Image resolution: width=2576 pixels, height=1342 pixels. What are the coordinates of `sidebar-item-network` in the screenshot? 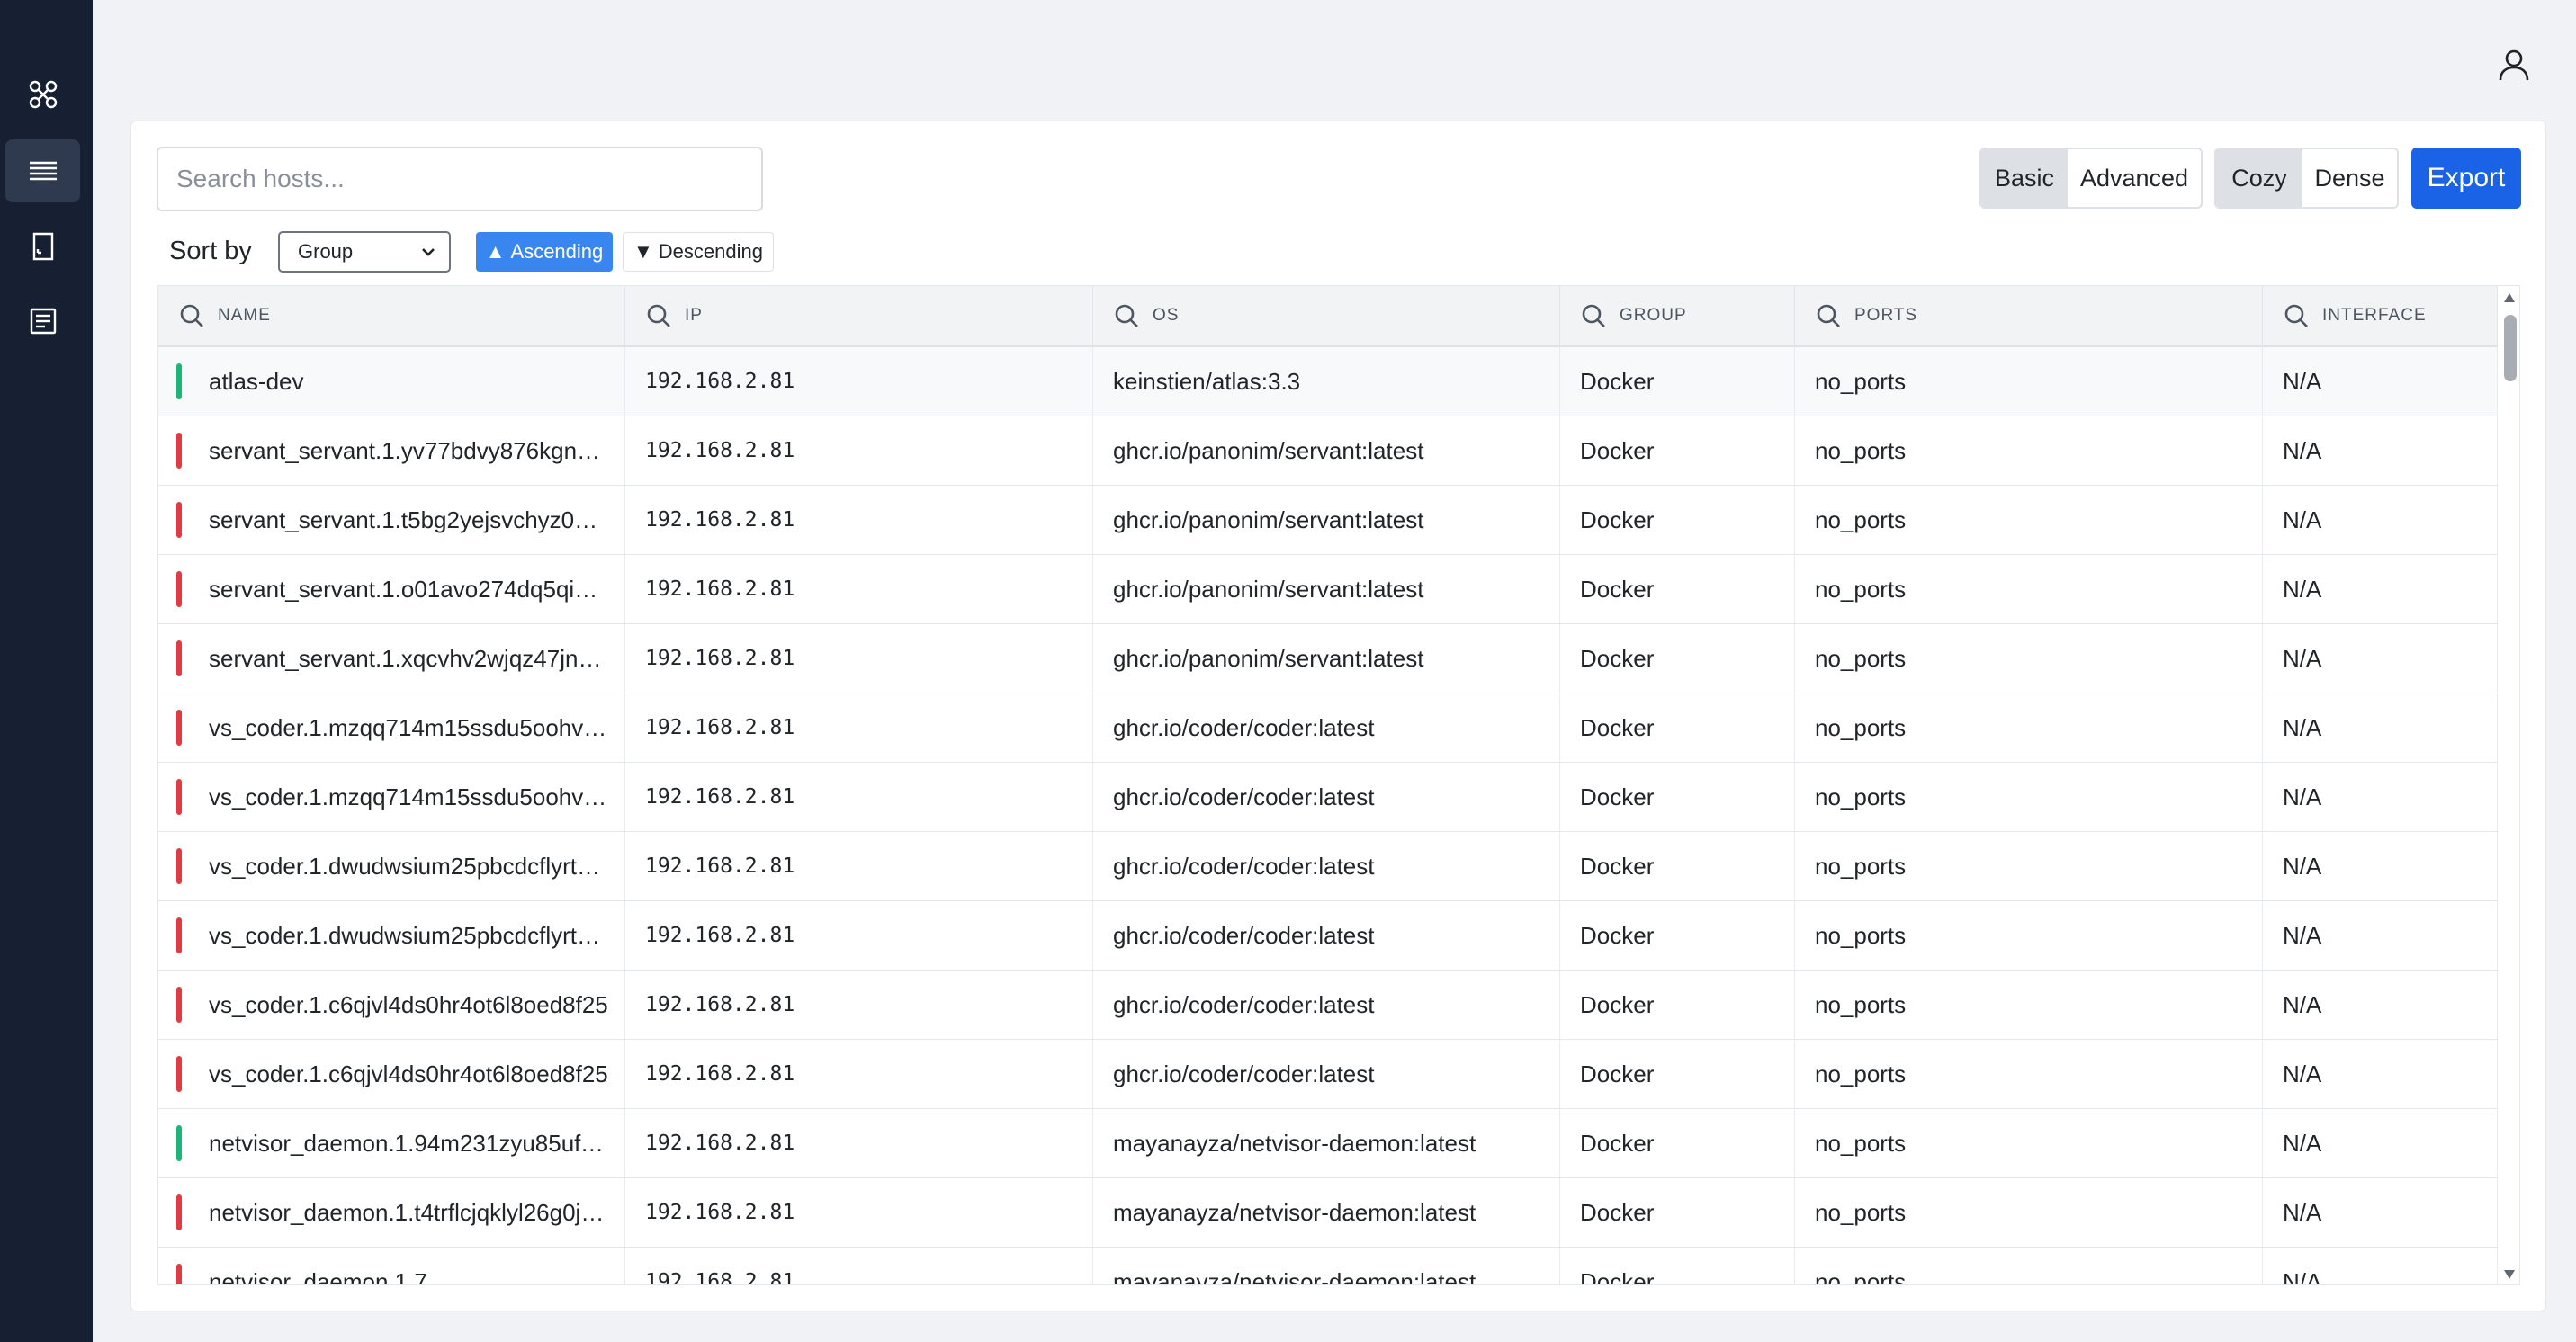 It's located at (43, 94).